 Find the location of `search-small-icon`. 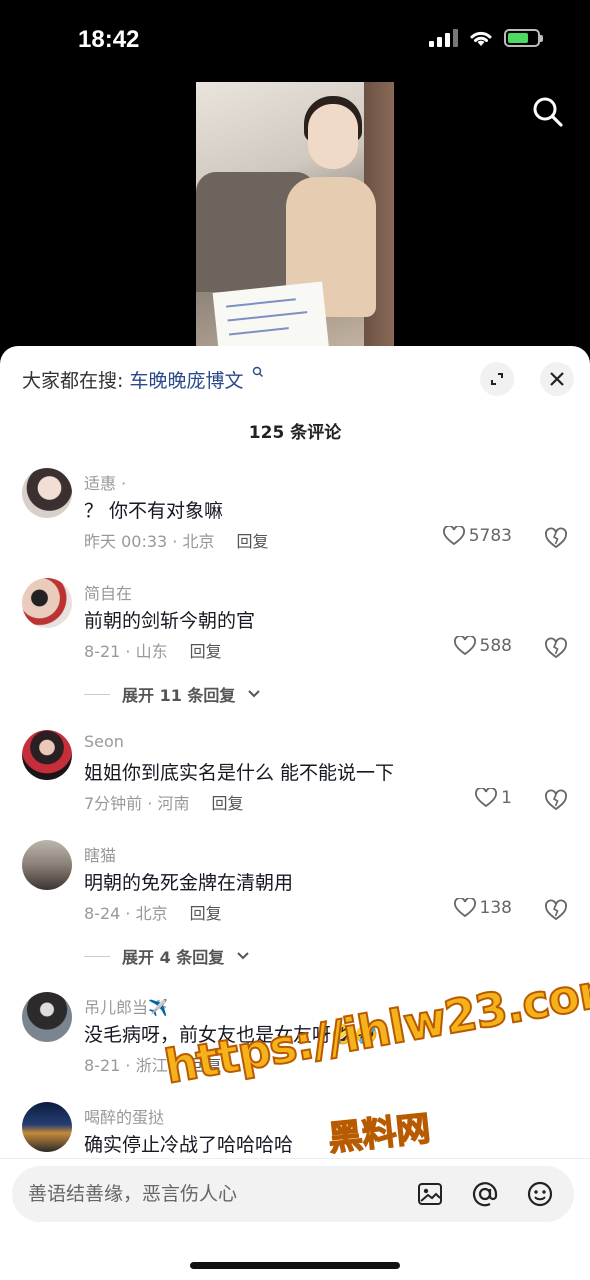

search-small-icon is located at coordinates (257, 371).